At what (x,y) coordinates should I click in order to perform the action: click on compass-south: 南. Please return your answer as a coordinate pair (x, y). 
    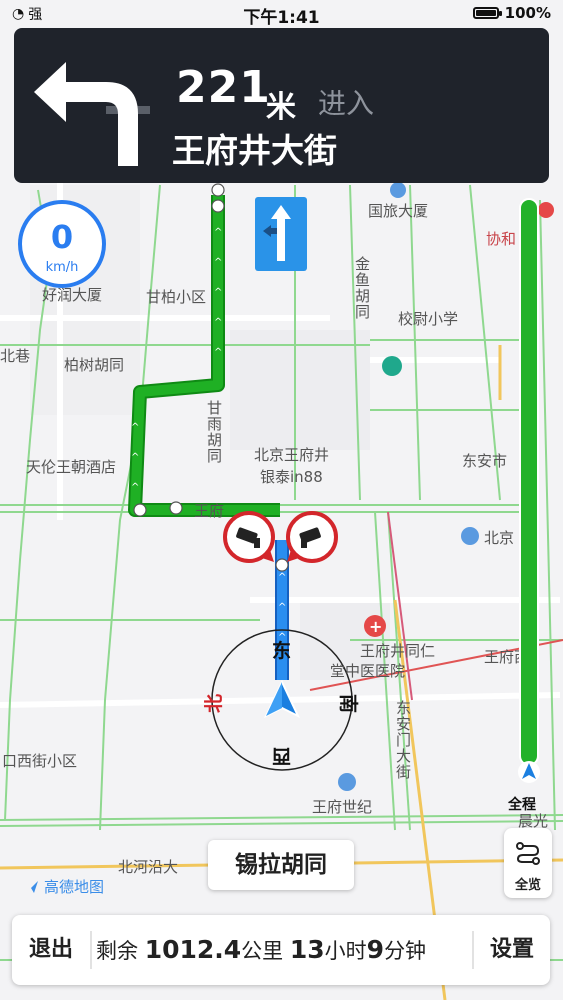
    Looking at the image, I should click on (348, 703).